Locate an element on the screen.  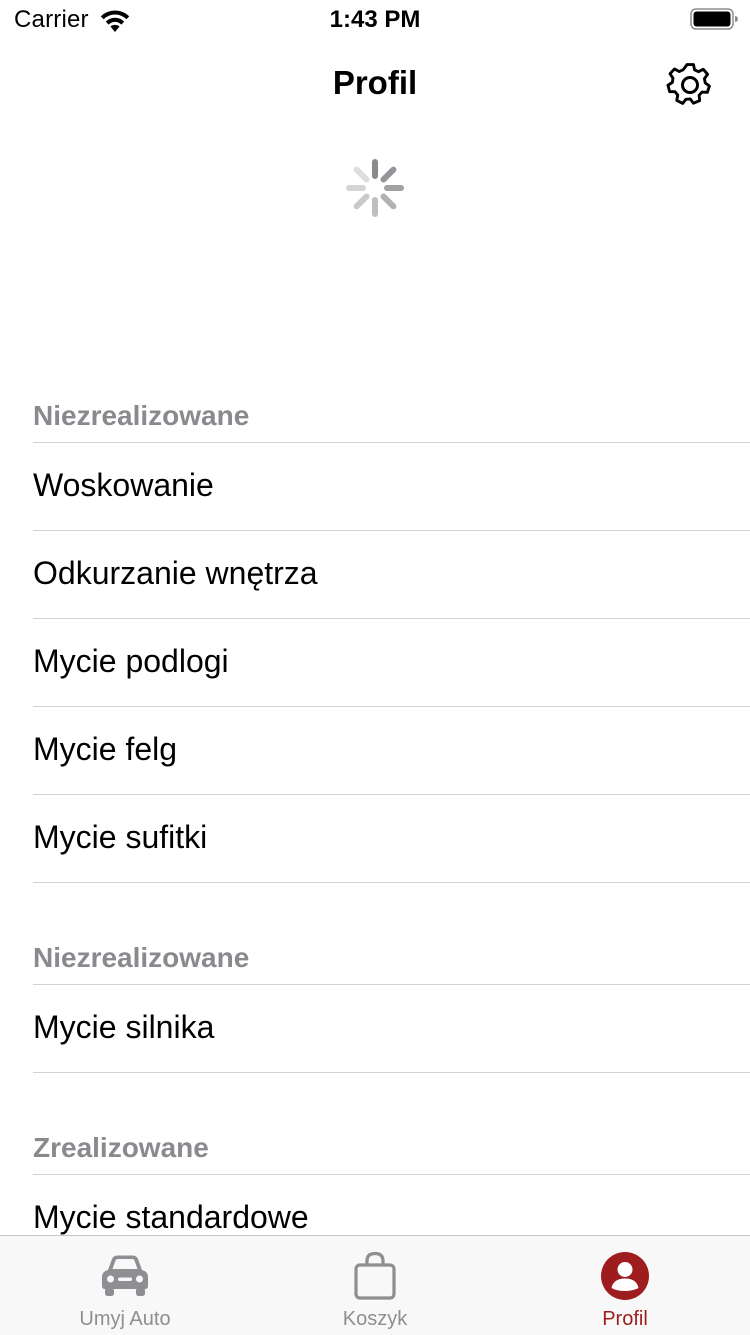
tab-umyj-auto: Umyj Auto is located at coordinates (125, 1285).